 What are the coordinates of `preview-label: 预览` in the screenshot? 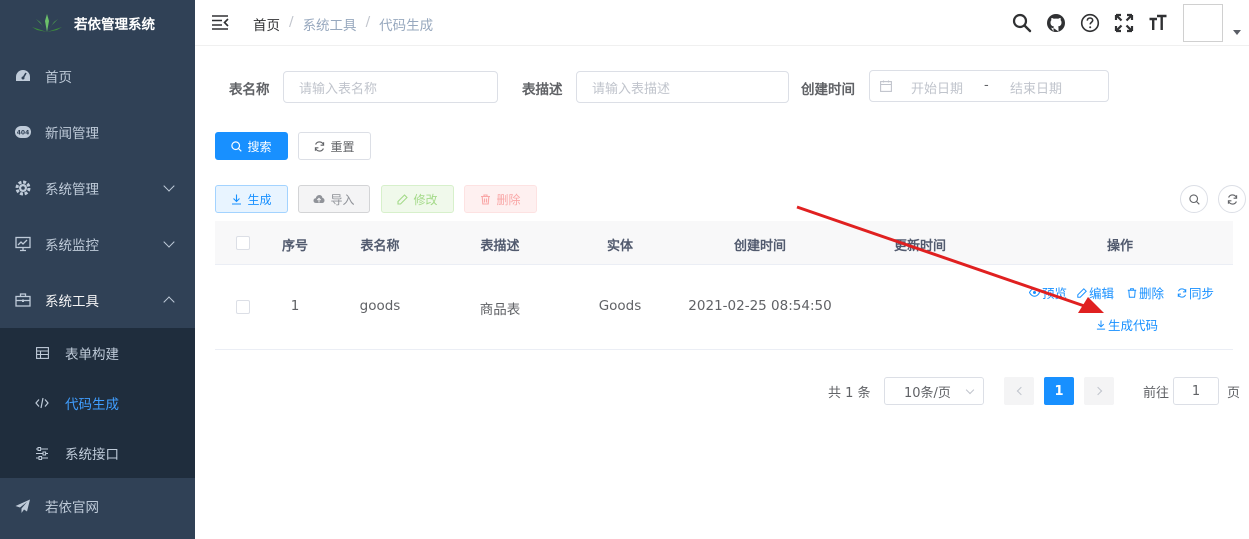 It's located at (1055, 293).